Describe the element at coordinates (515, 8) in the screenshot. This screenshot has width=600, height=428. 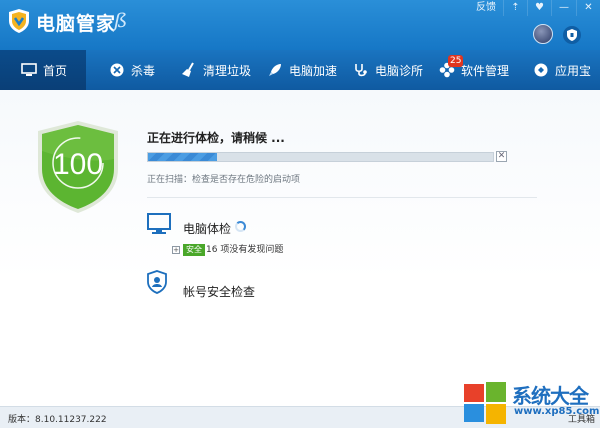
I see `upgrade-button: ⇡` at that location.